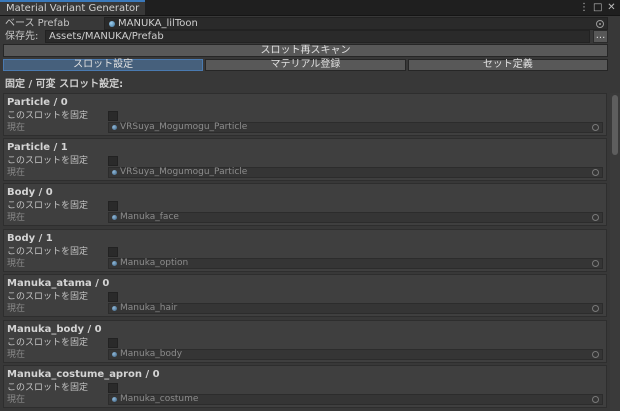  I want to click on current-material-value: Manuka_costume, so click(159, 399).